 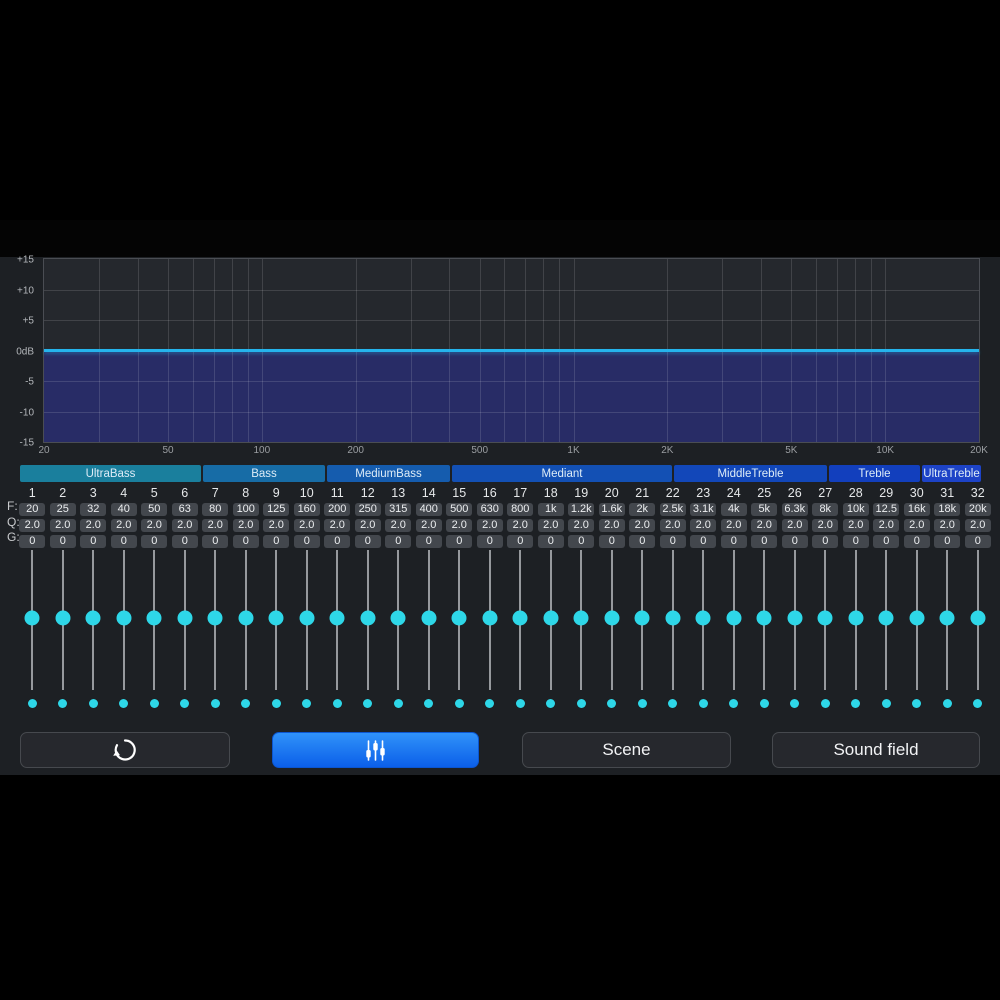 I want to click on freq-value-chip: 160, so click(x=306, y=509).